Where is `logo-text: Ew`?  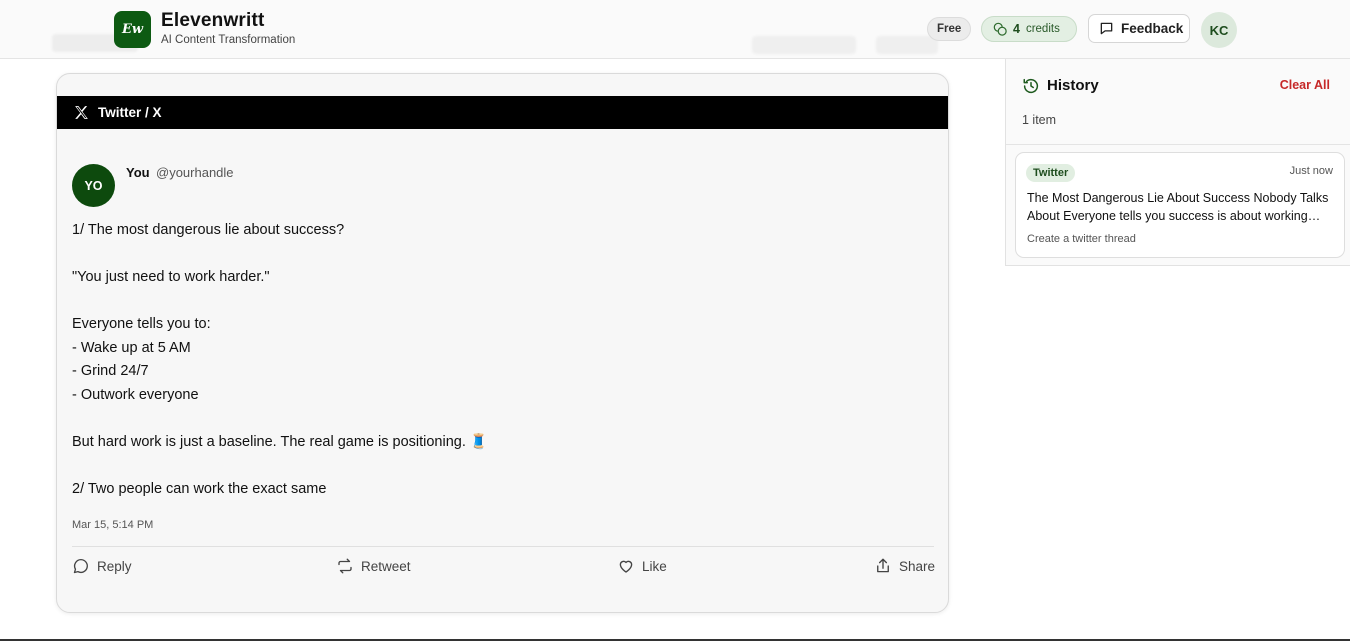 logo-text: Ew is located at coordinates (132, 29).